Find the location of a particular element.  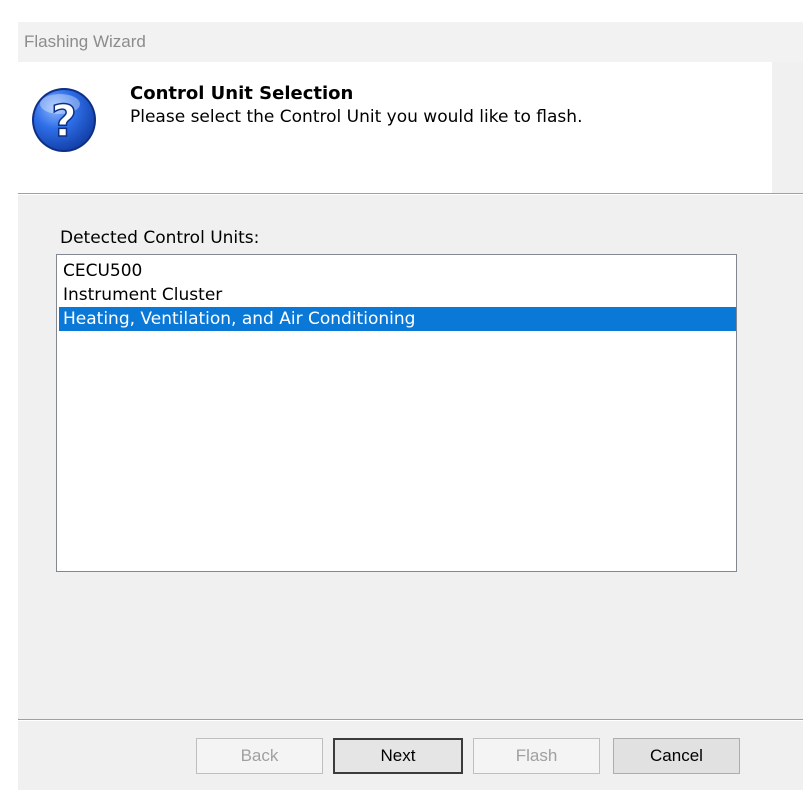

flash-button: Flash is located at coordinates (536, 756).